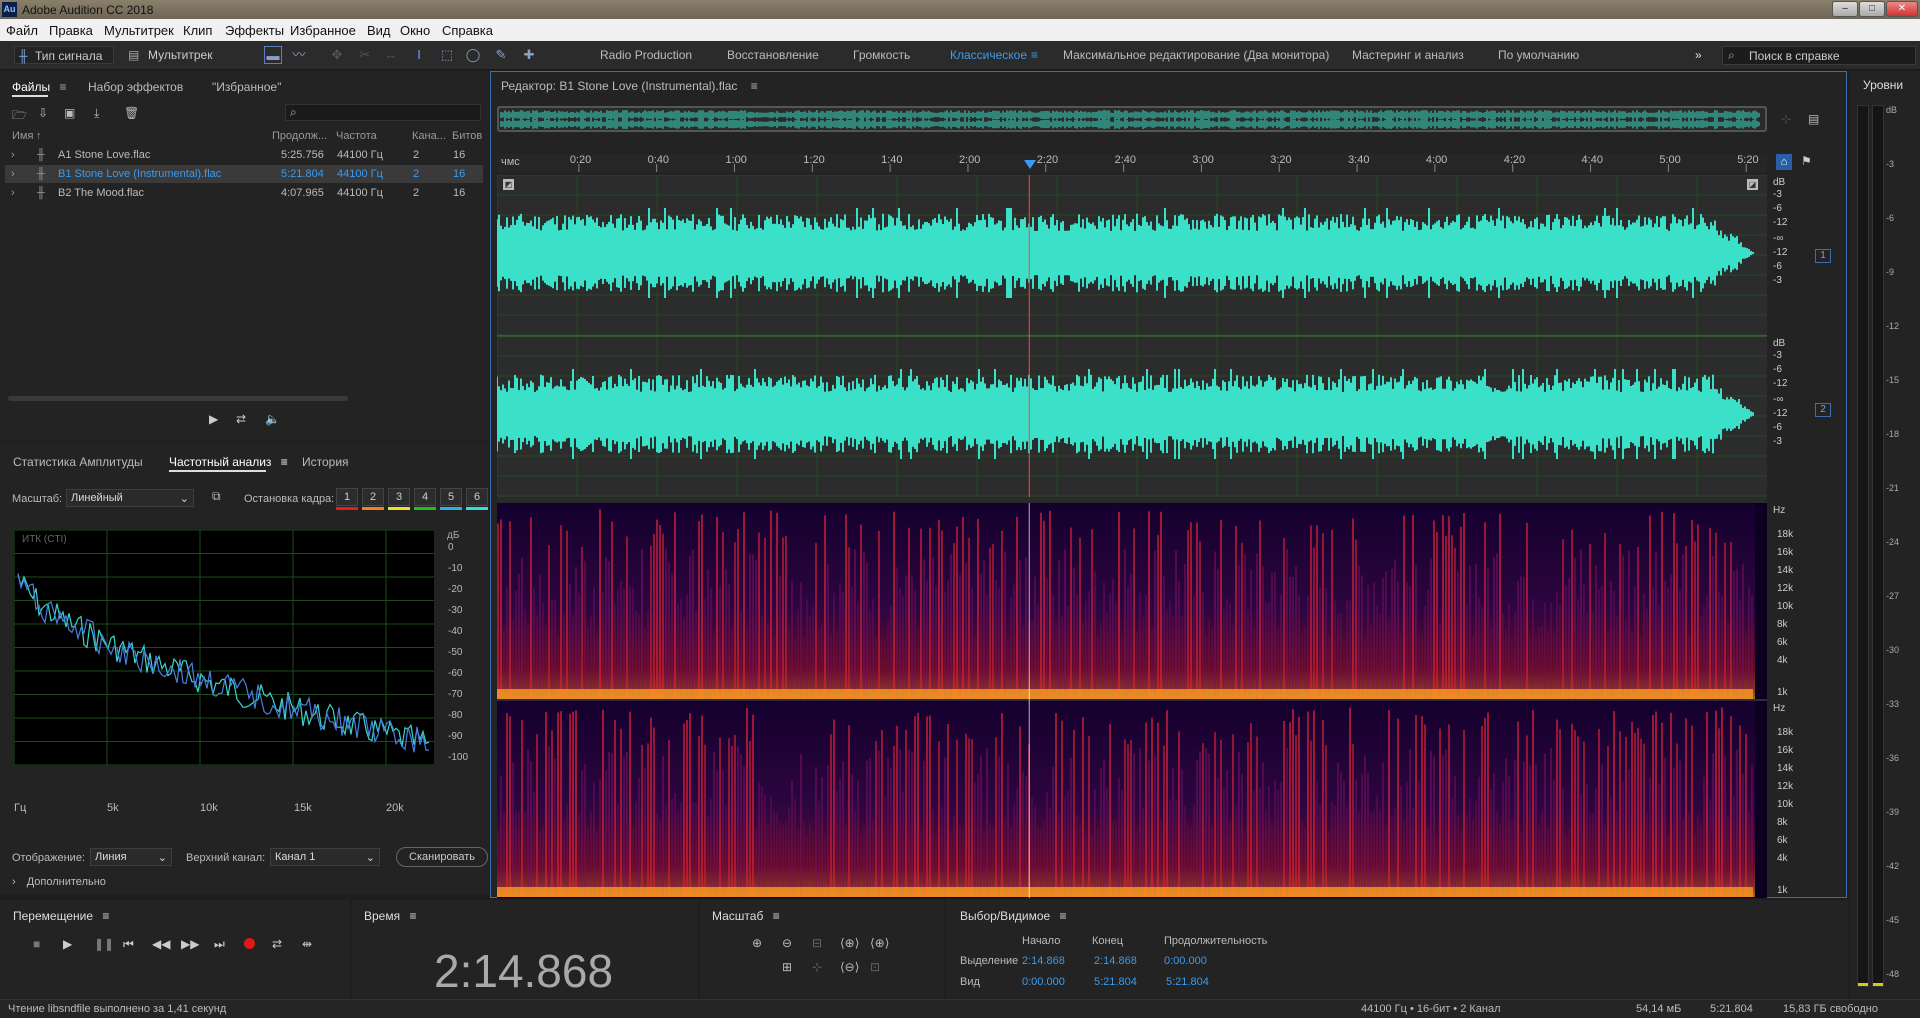 The height and width of the screenshot is (1018, 1920). Describe the element at coordinates (787, 967) in the screenshot. I see `zoom-in-time2-icon: ⊞` at that location.